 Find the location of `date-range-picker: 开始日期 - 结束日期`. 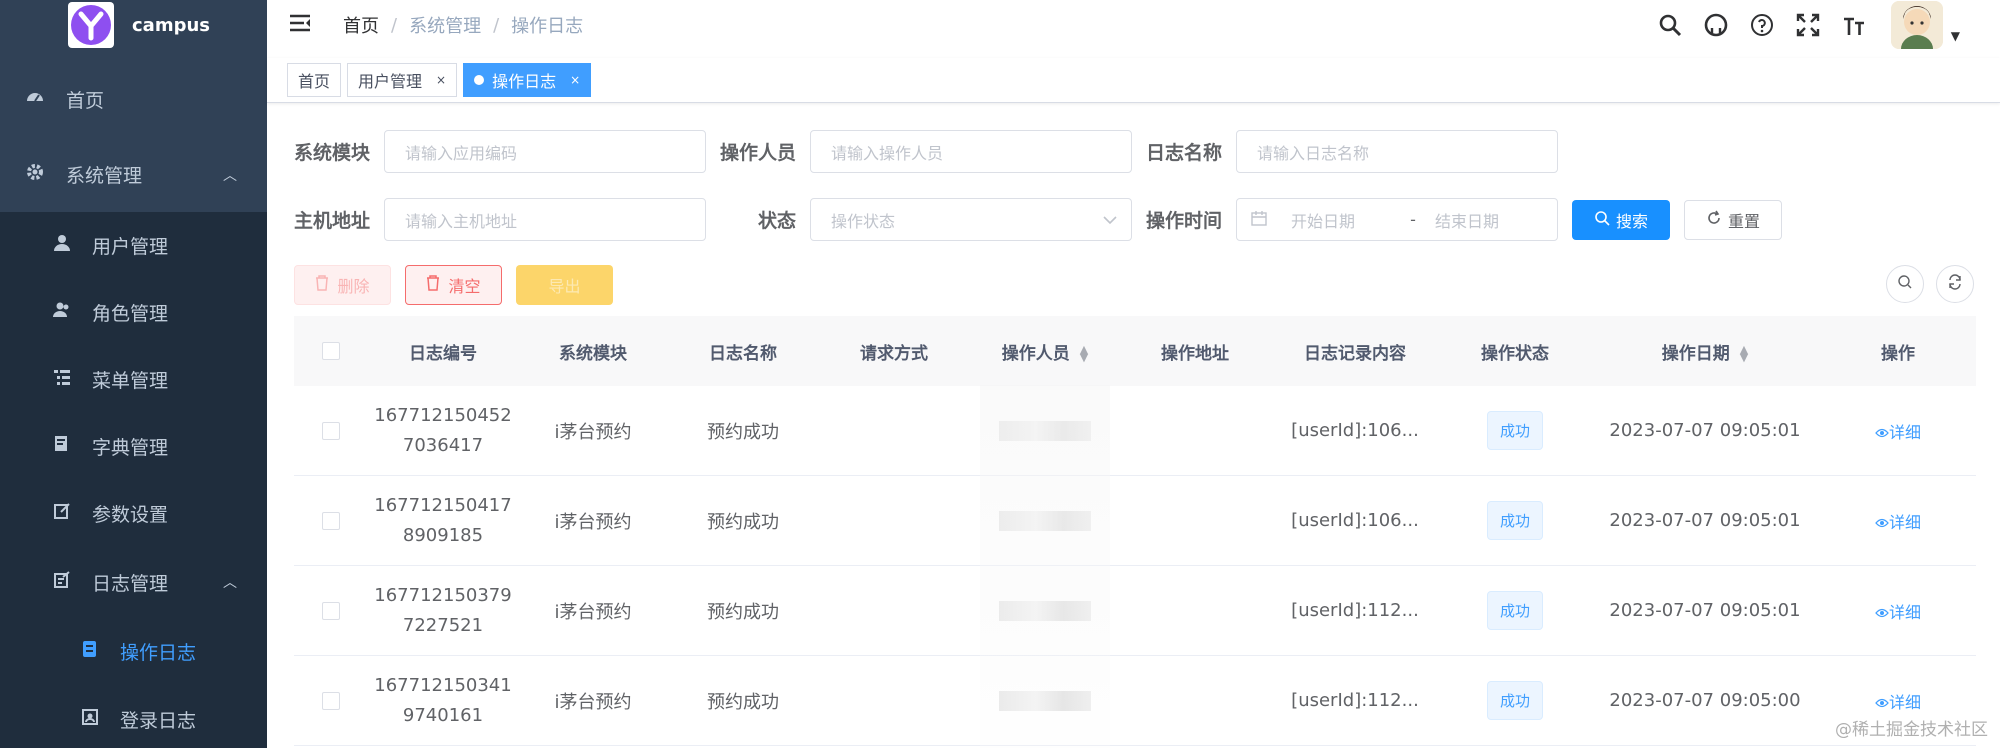

date-range-picker: 开始日期 - 结束日期 is located at coordinates (1397, 219).